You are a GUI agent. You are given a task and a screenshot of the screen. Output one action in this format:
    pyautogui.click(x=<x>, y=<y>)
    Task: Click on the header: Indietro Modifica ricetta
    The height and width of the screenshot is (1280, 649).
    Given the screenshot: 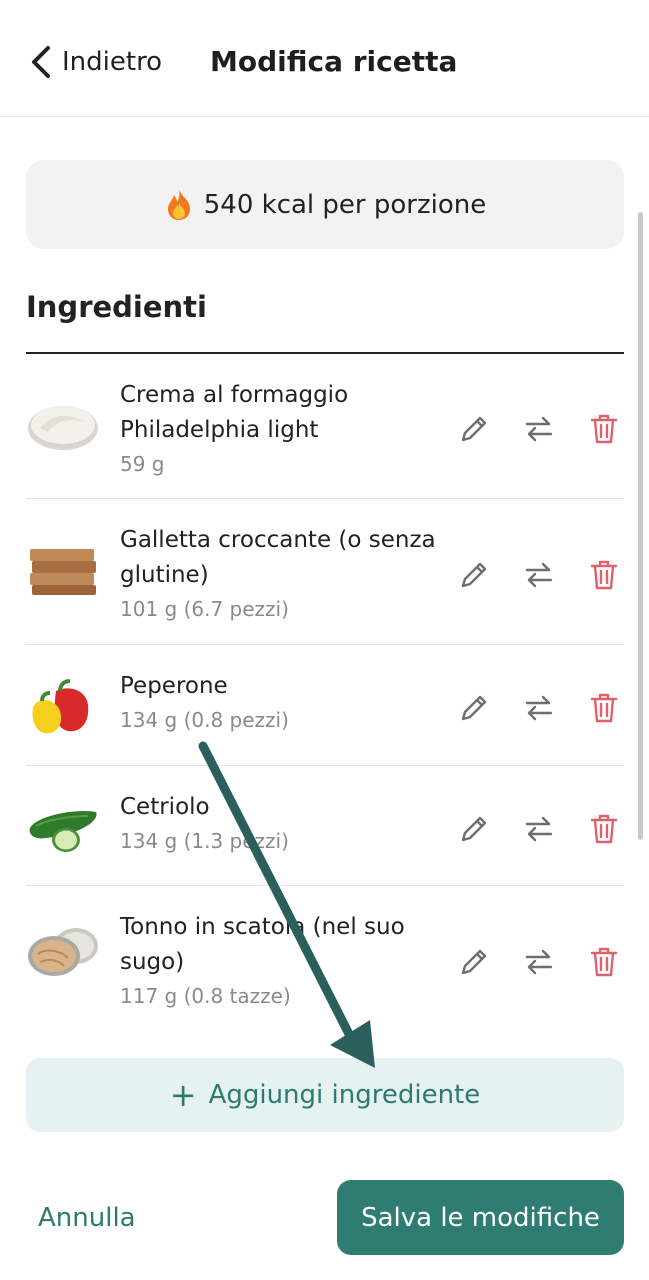 What is the action you would take?
    pyautogui.click(x=324, y=58)
    